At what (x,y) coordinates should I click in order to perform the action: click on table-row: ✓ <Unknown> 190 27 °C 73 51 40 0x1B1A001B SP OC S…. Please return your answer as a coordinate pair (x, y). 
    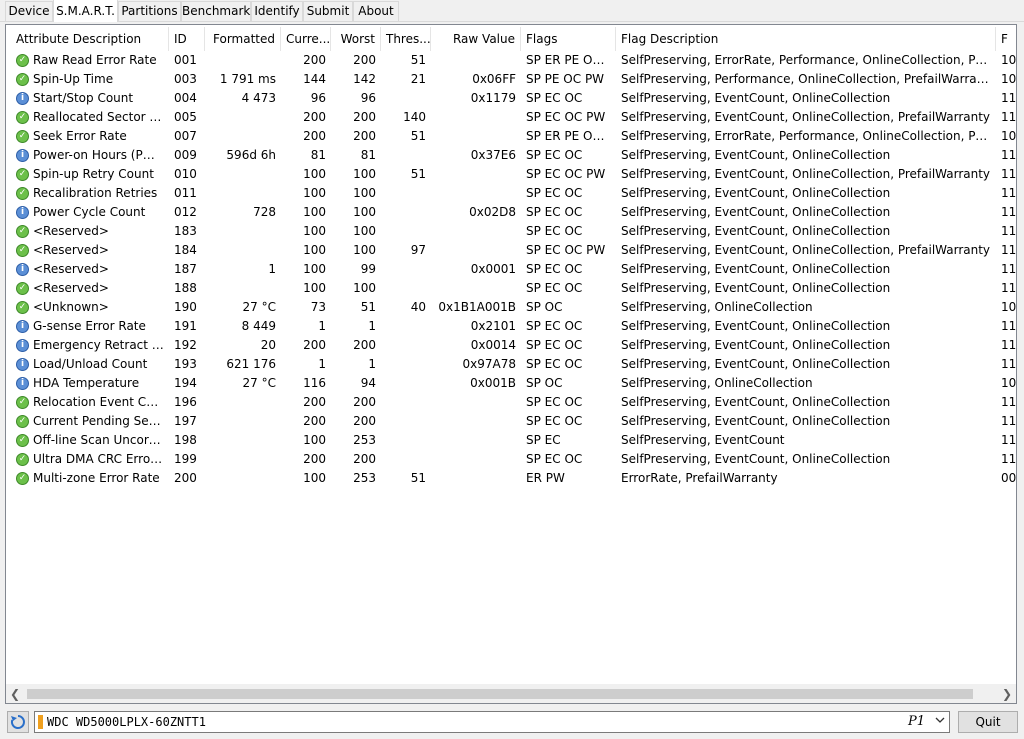
    Looking at the image, I should click on (511, 307).